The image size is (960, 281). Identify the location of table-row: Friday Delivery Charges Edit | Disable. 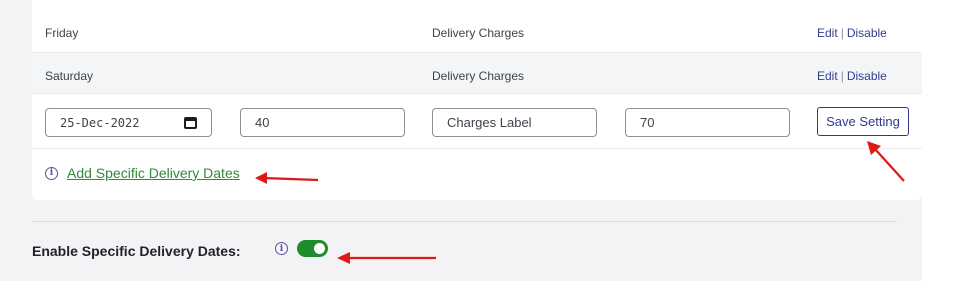
(477, 31).